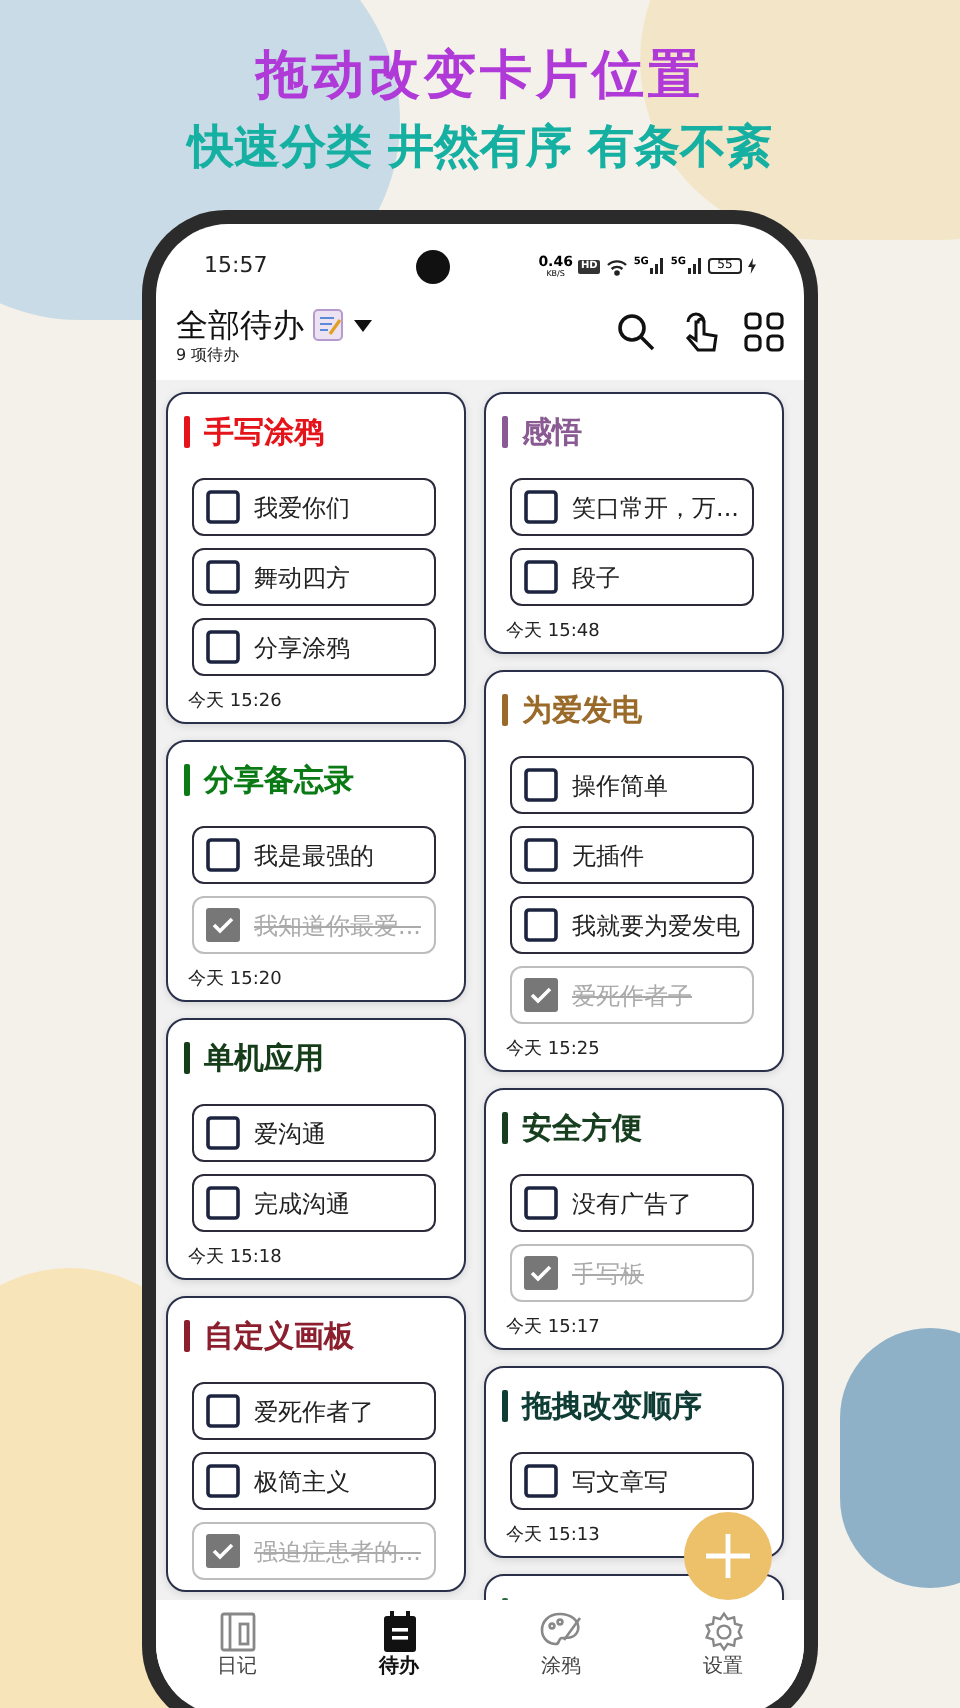  Describe the element at coordinates (552, 432) in the screenshot. I see `card-title: 感悟` at that location.